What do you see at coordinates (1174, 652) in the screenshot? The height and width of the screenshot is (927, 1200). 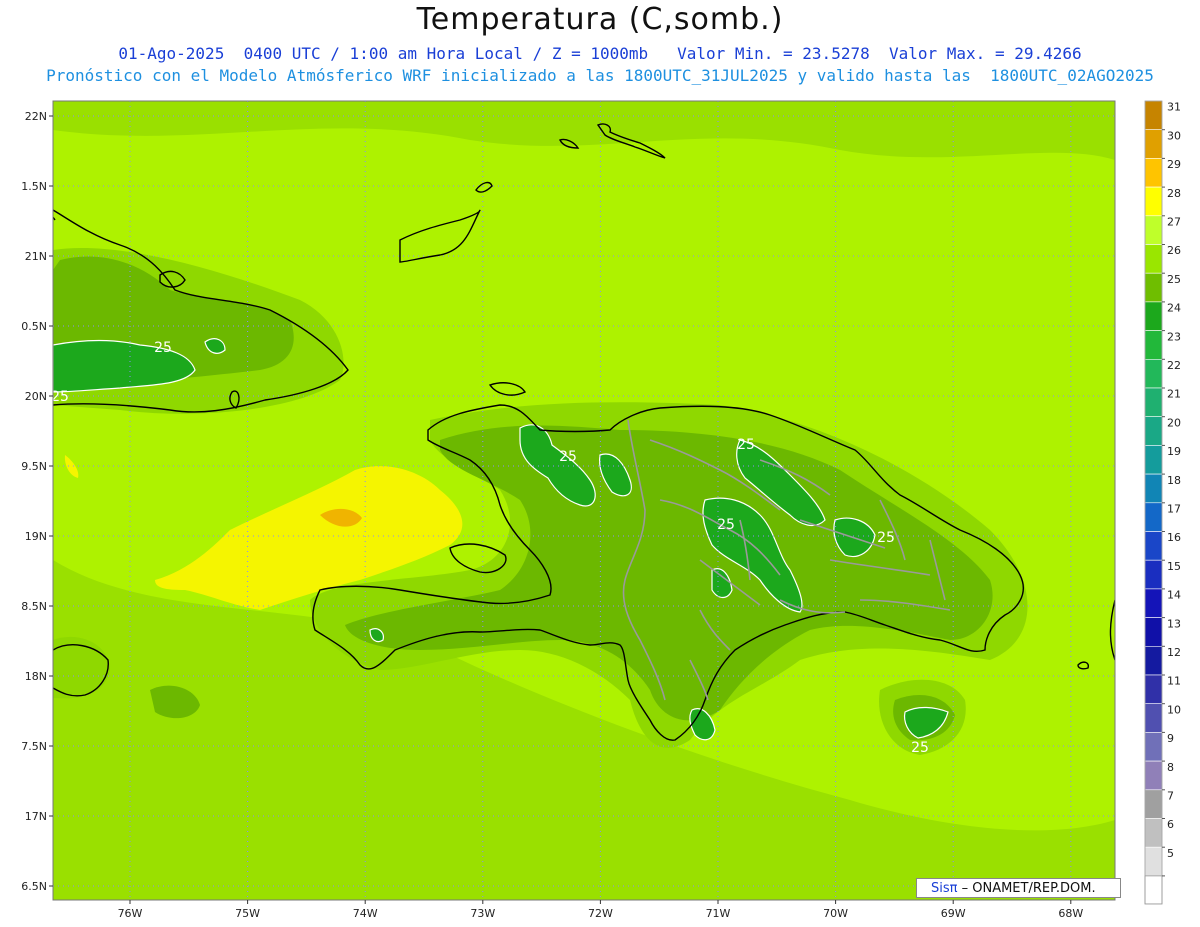 I see `colorbar-label: 12` at bounding box center [1174, 652].